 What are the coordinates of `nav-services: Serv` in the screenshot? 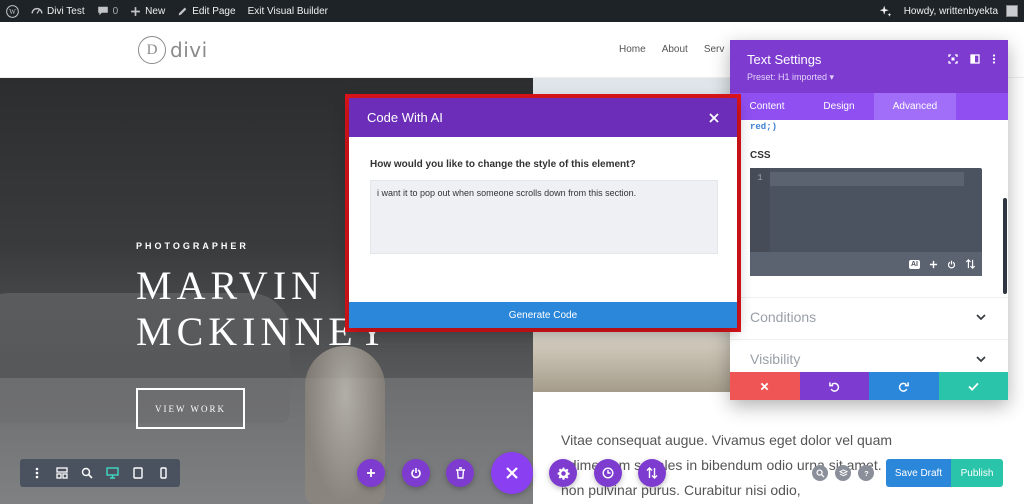 It's located at (714, 49).